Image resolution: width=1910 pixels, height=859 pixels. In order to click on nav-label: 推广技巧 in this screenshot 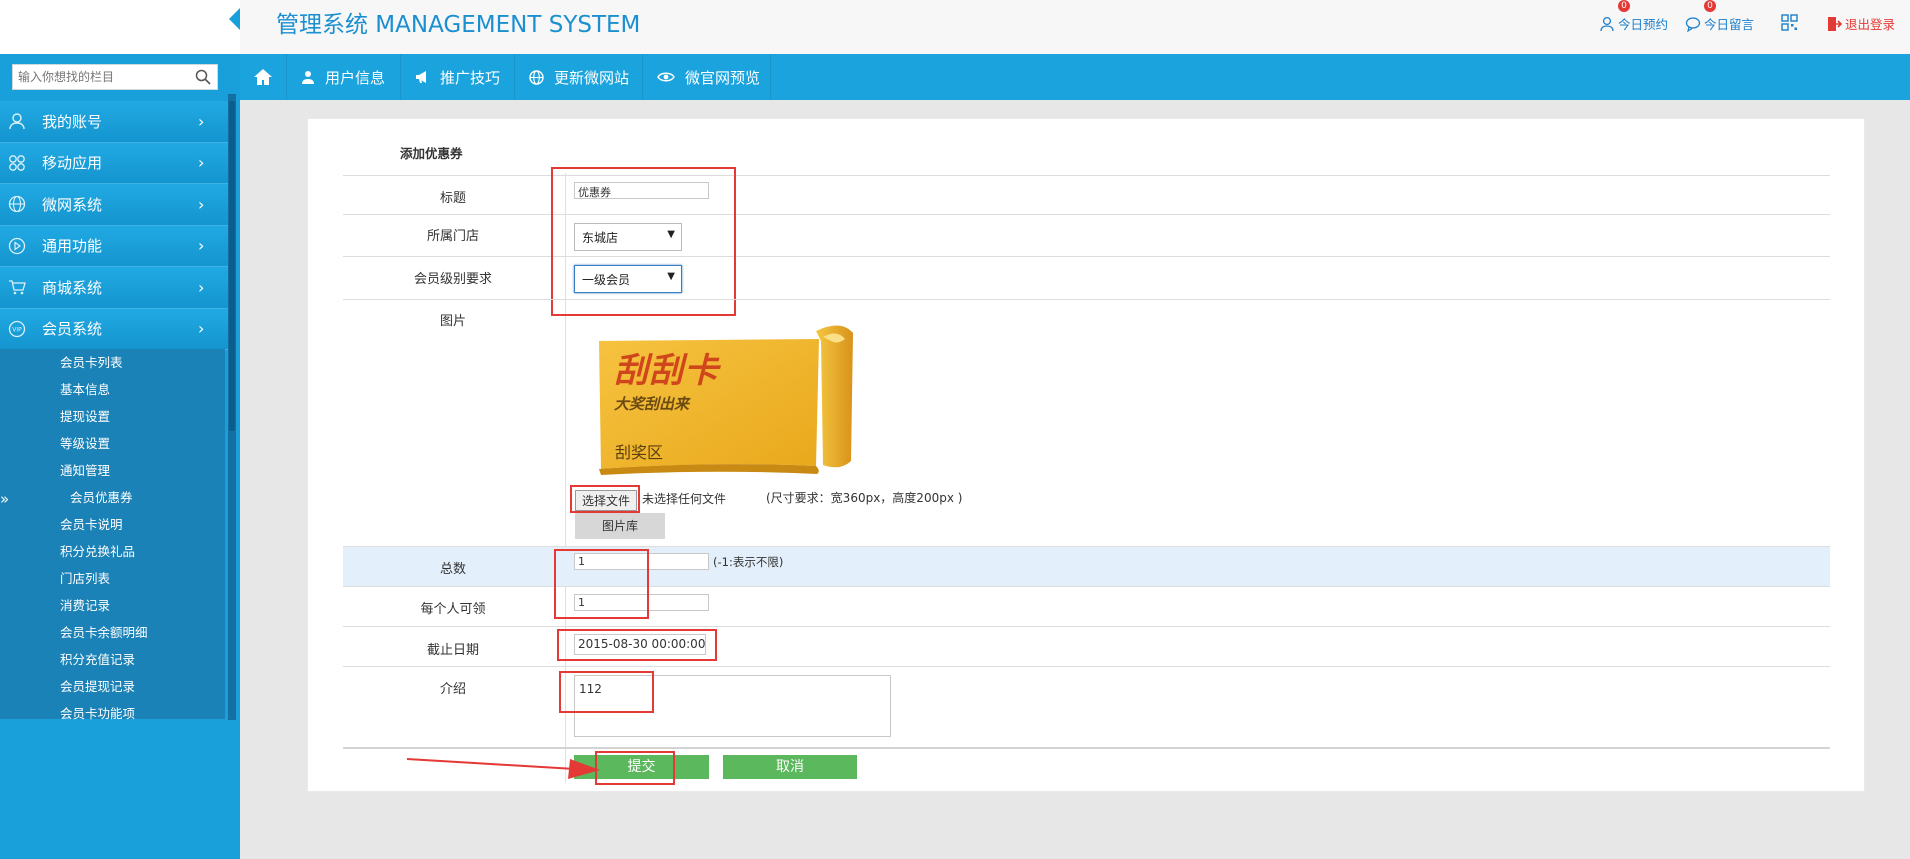, I will do `click(470, 77)`.